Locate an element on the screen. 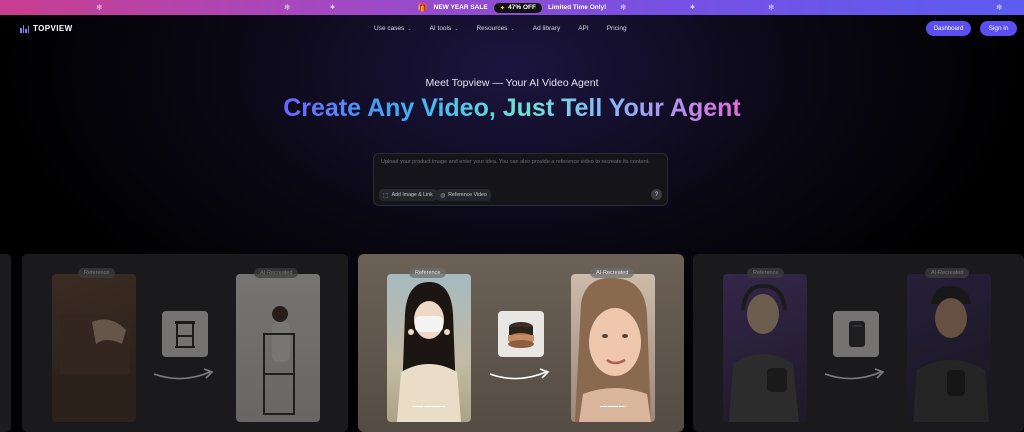 The height and width of the screenshot is (432, 1024). product-image is located at coordinates (521, 334).